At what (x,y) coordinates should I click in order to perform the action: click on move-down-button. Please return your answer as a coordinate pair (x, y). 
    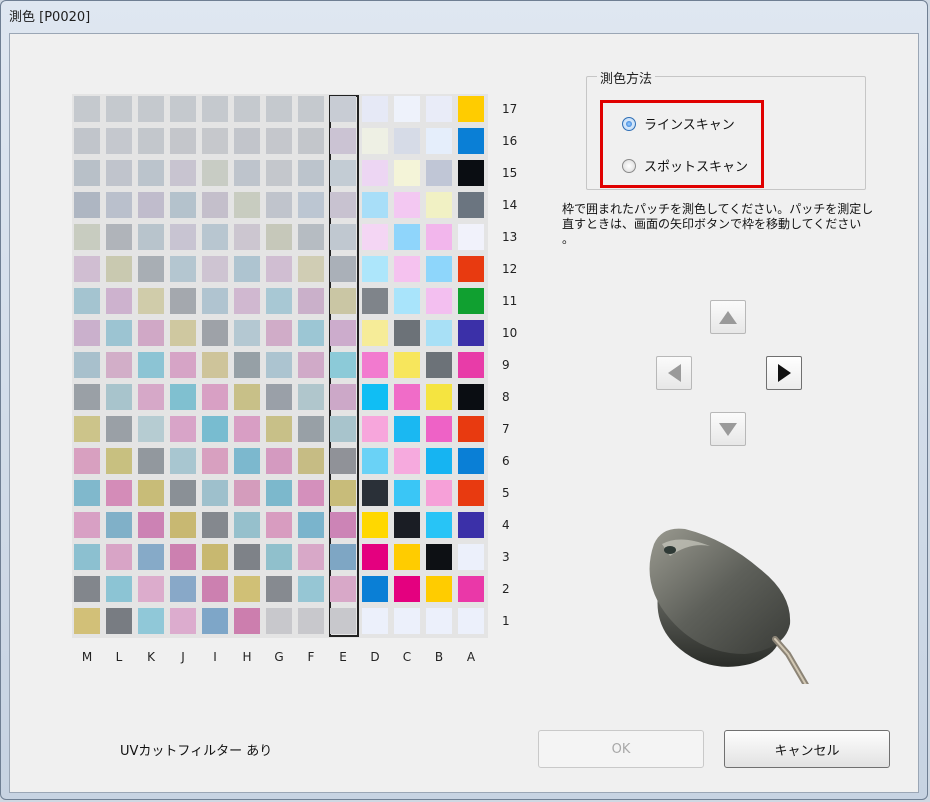
    Looking at the image, I should click on (728, 429).